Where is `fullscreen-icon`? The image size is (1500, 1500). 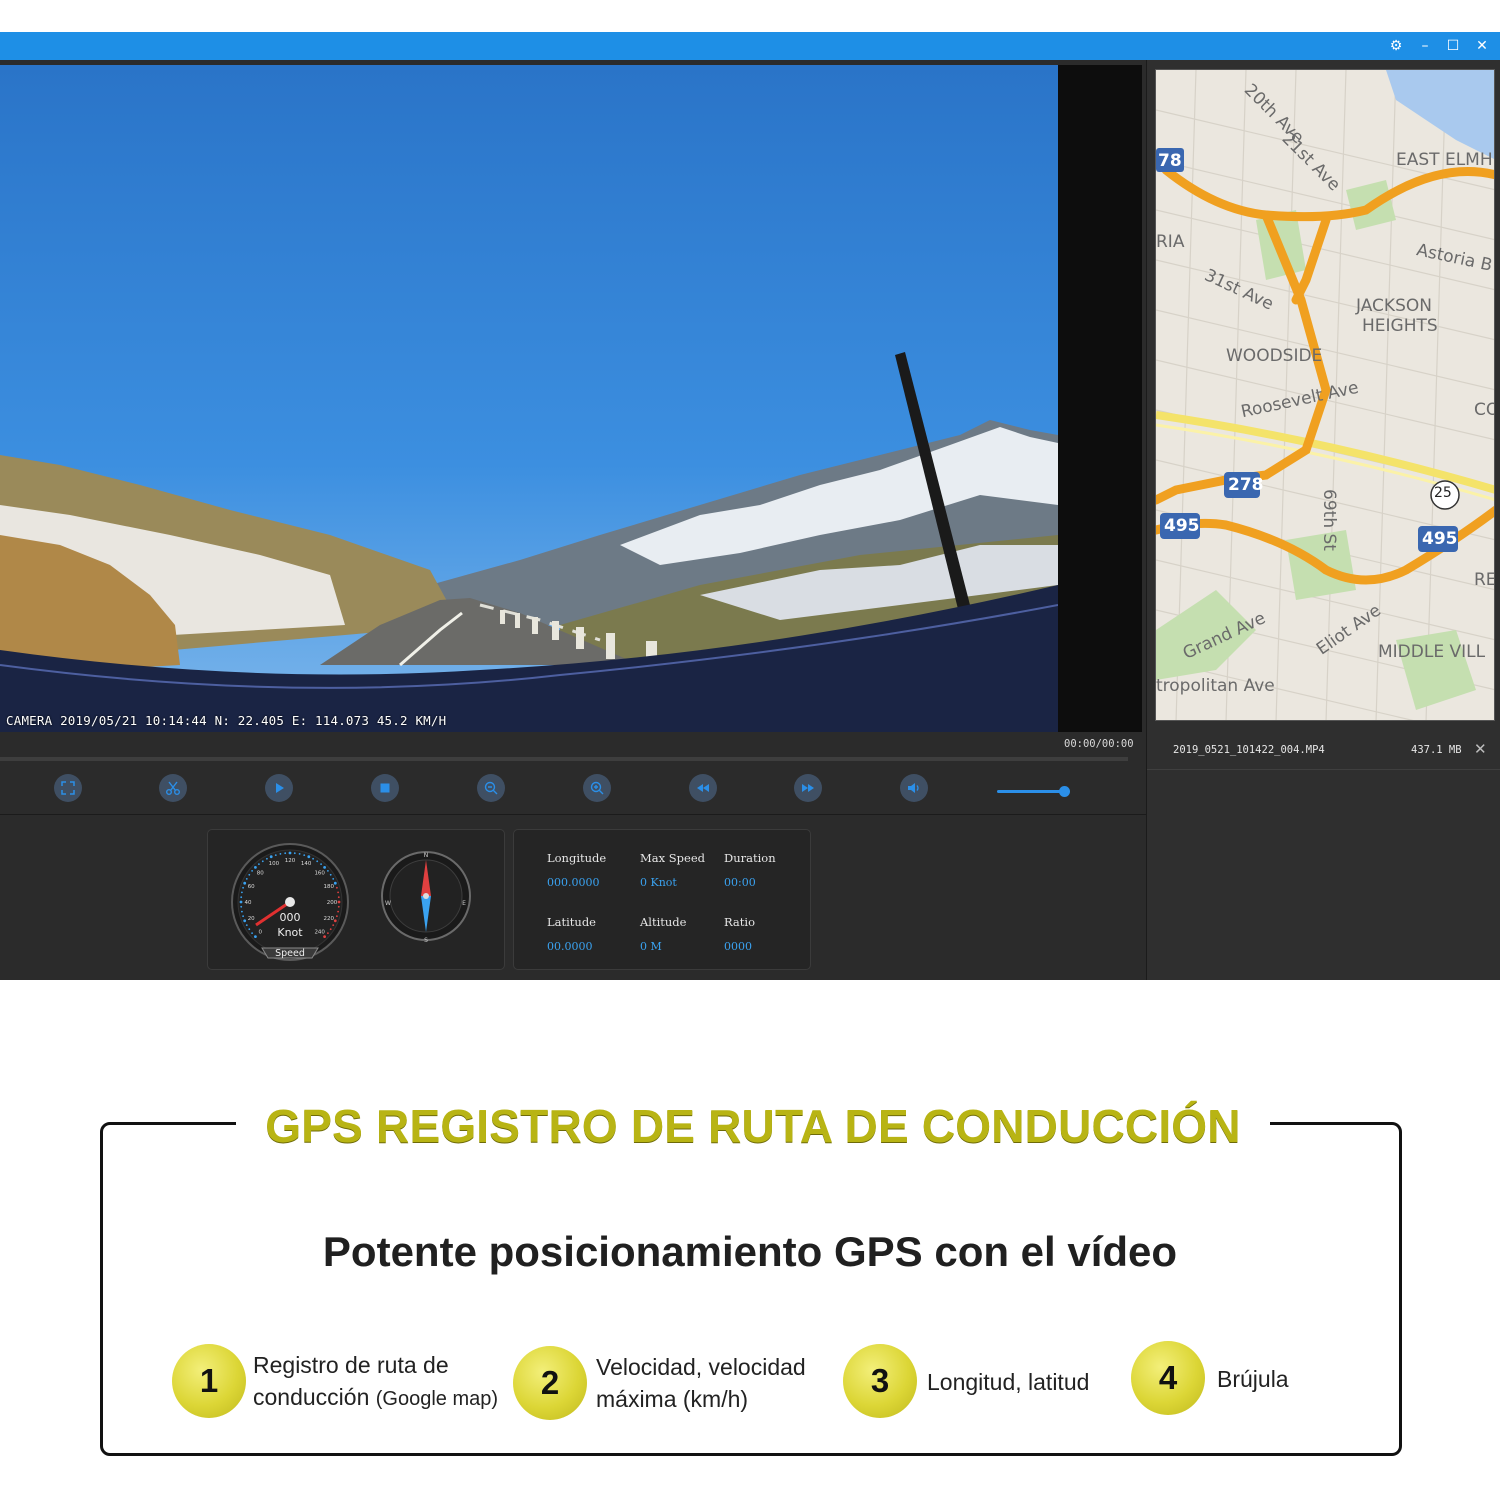 fullscreen-icon is located at coordinates (68, 788).